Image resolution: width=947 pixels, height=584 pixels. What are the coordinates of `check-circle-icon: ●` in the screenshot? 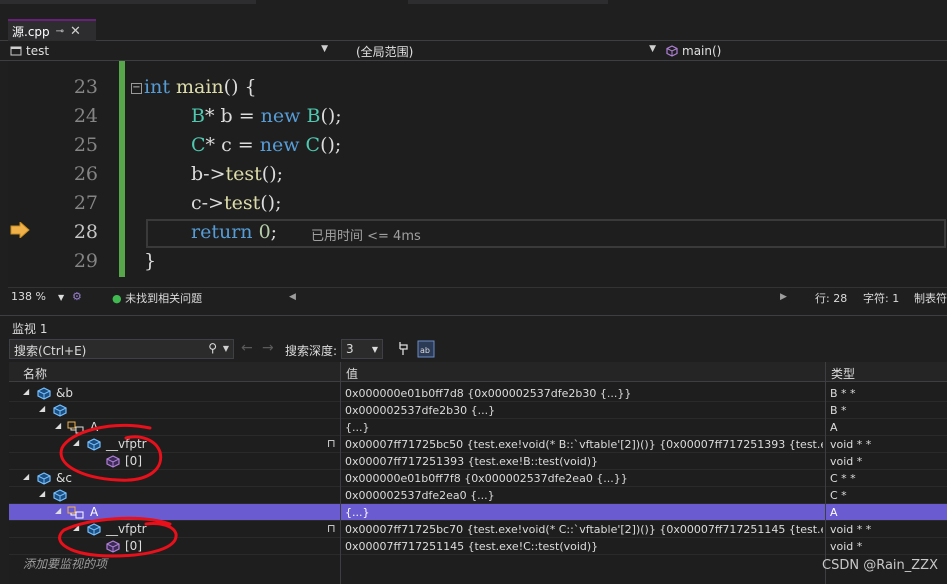 It's located at (117, 298).